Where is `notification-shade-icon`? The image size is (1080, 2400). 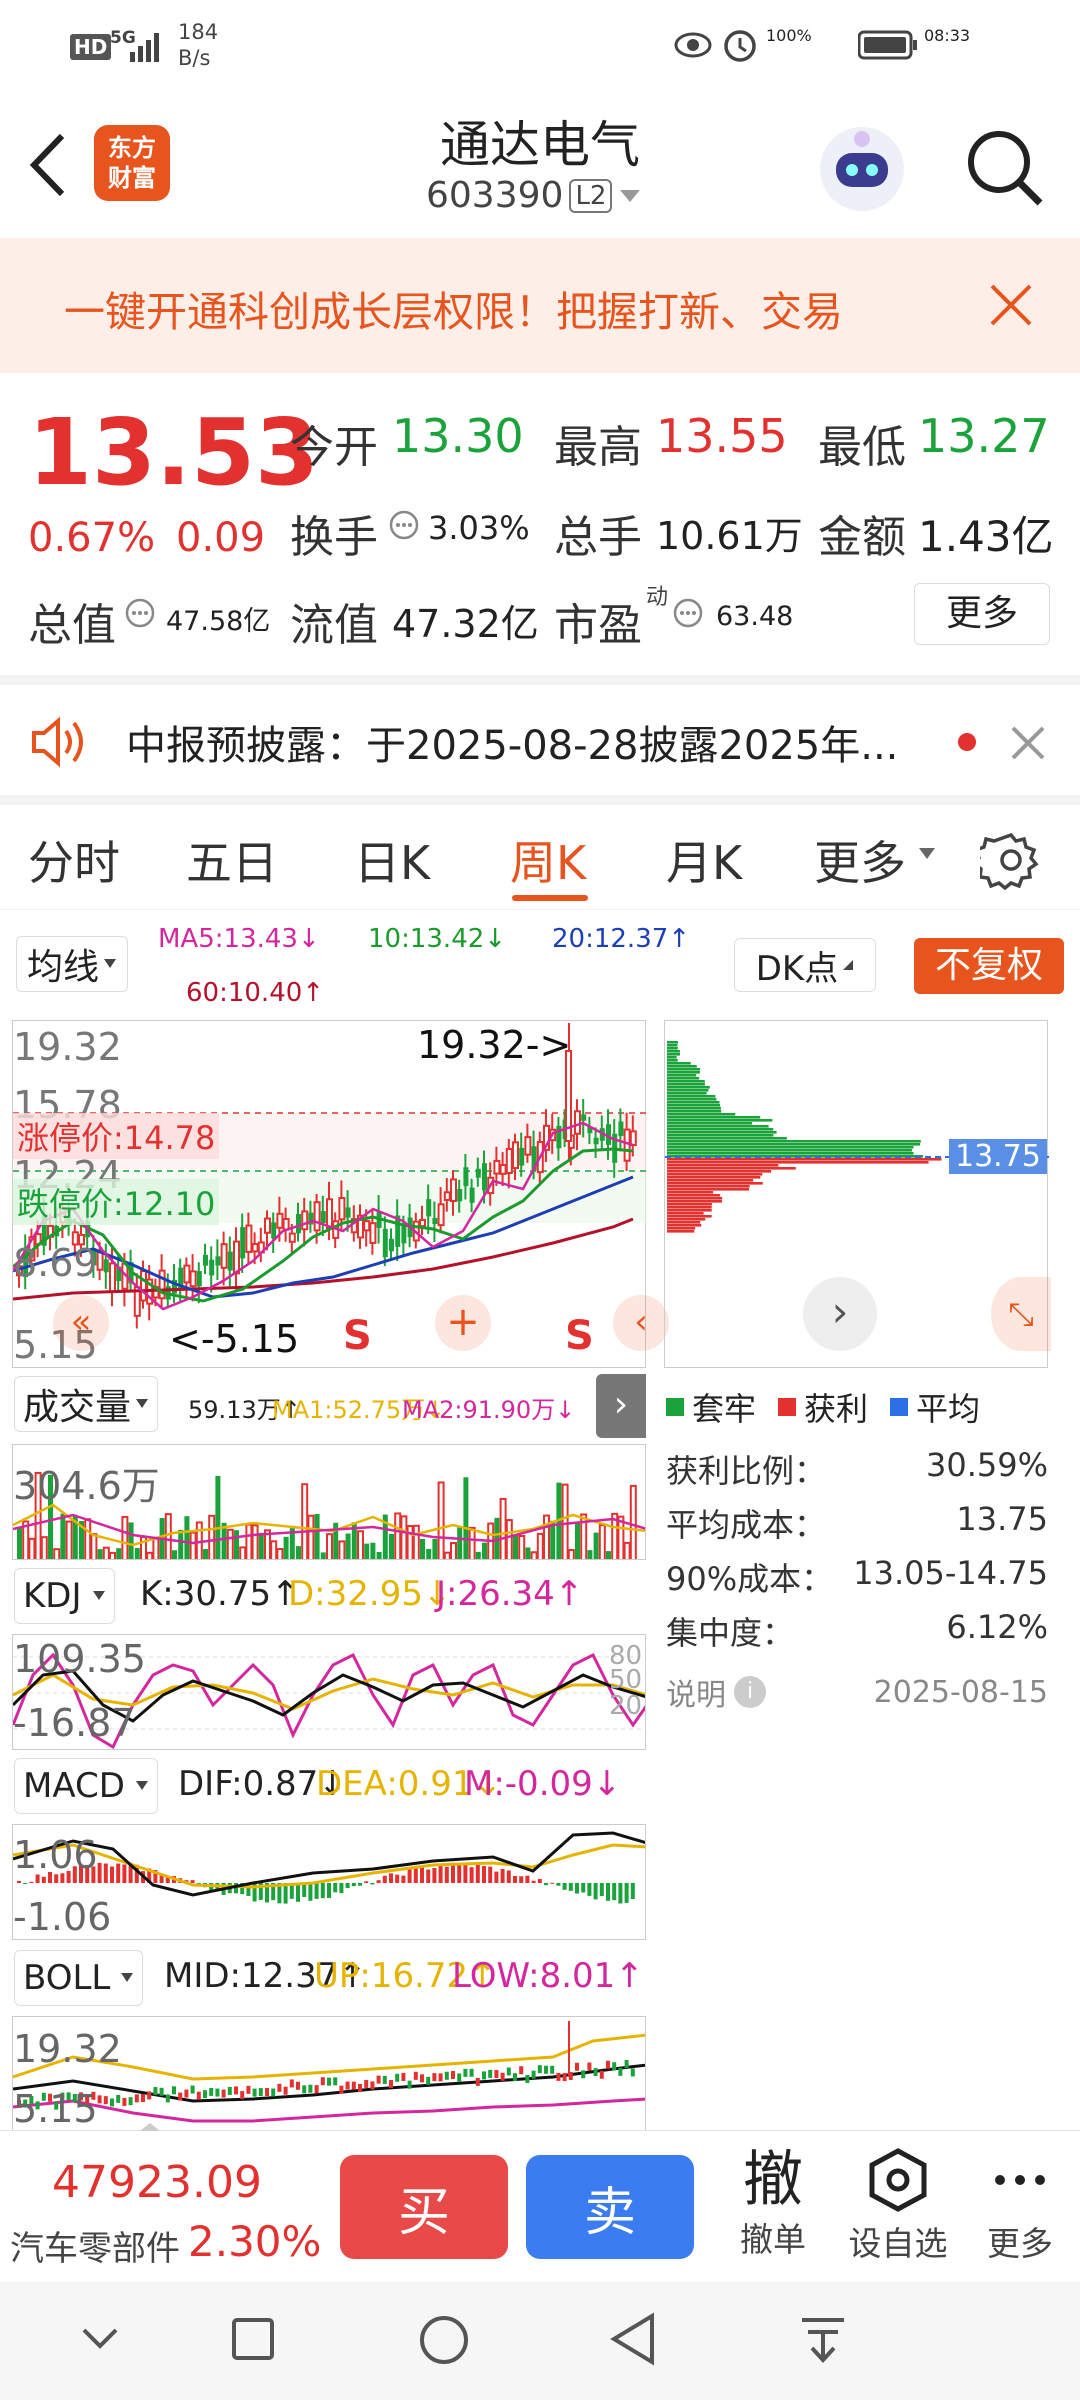
notification-shade-icon is located at coordinates (823, 2339).